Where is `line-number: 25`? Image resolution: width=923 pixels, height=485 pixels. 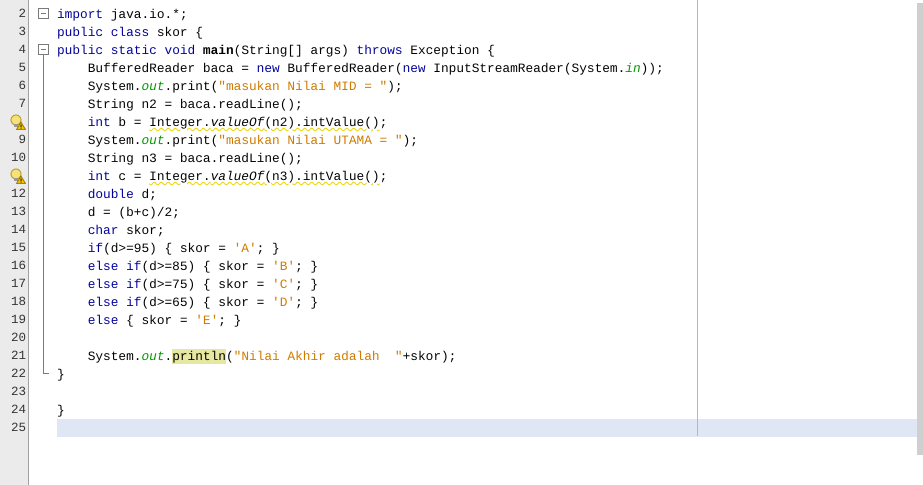
line-number: 25 is located at coordinates (18, 428).